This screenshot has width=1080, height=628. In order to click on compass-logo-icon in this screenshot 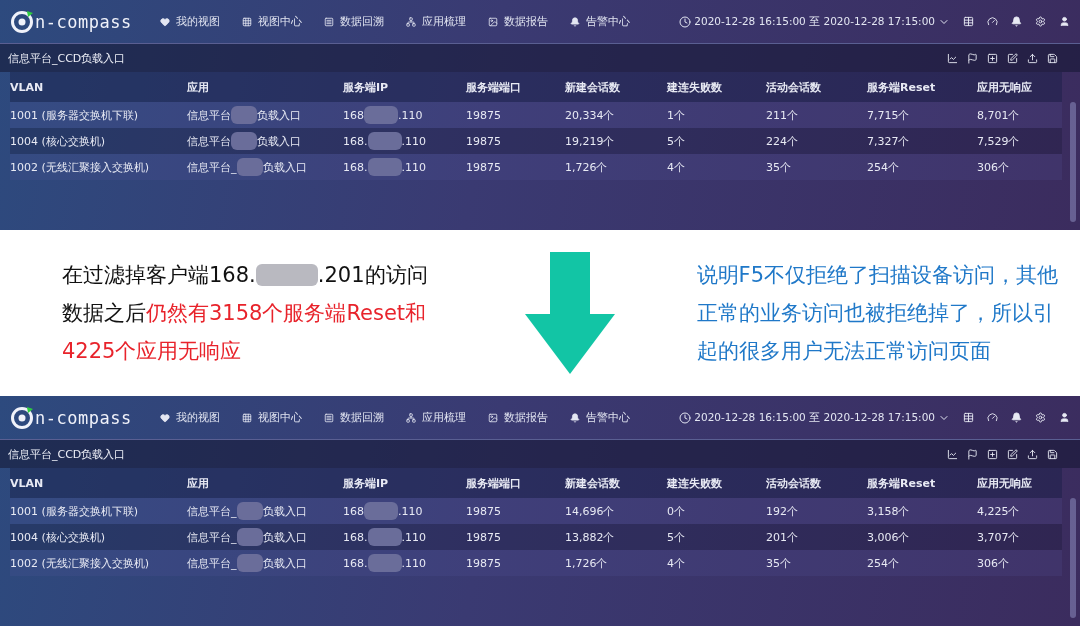, I will do `click(22, 417)`.